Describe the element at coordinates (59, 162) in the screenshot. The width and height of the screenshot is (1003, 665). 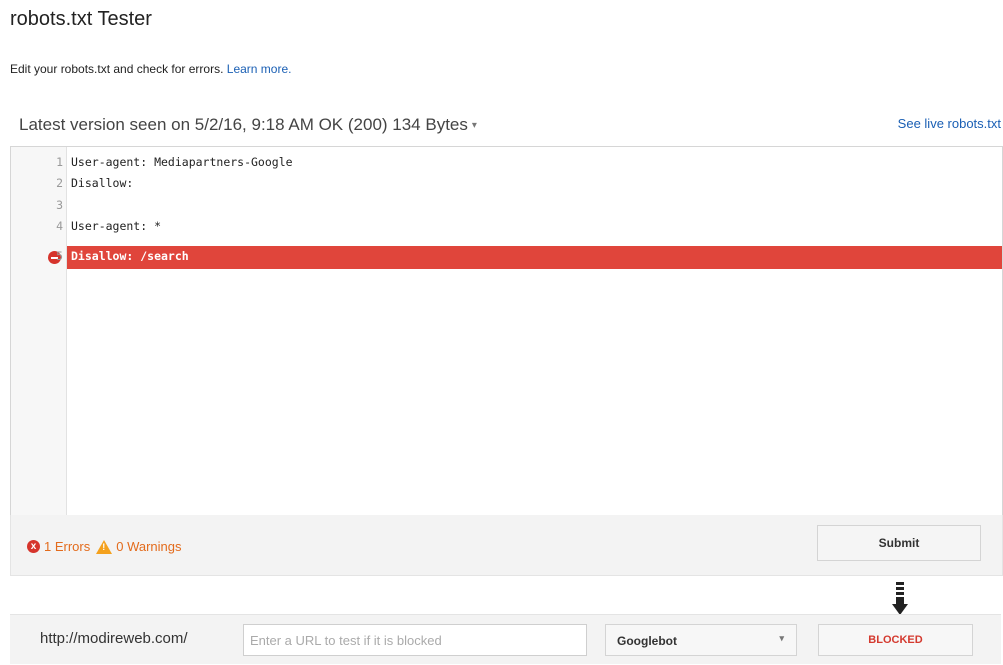
I see `line-number: 1` at that location.